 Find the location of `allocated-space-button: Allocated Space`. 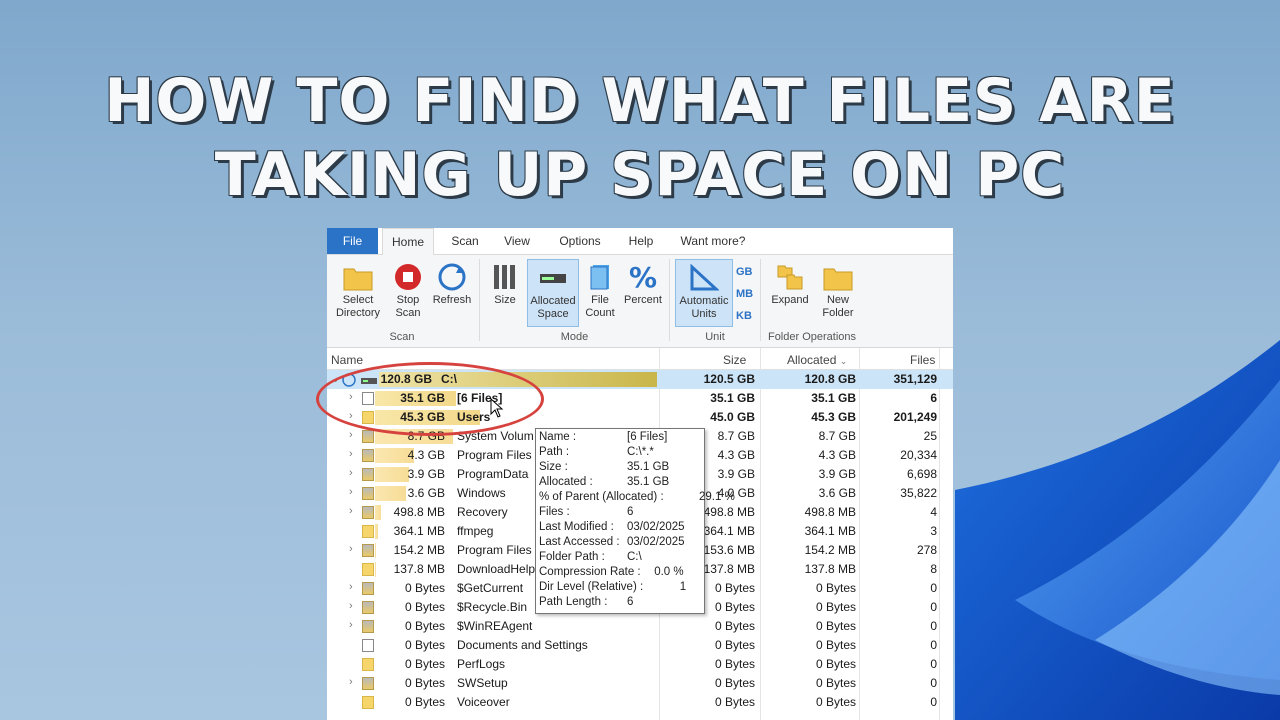

allocated-space-button: Allocated Space is located at coordinates (553, 293).